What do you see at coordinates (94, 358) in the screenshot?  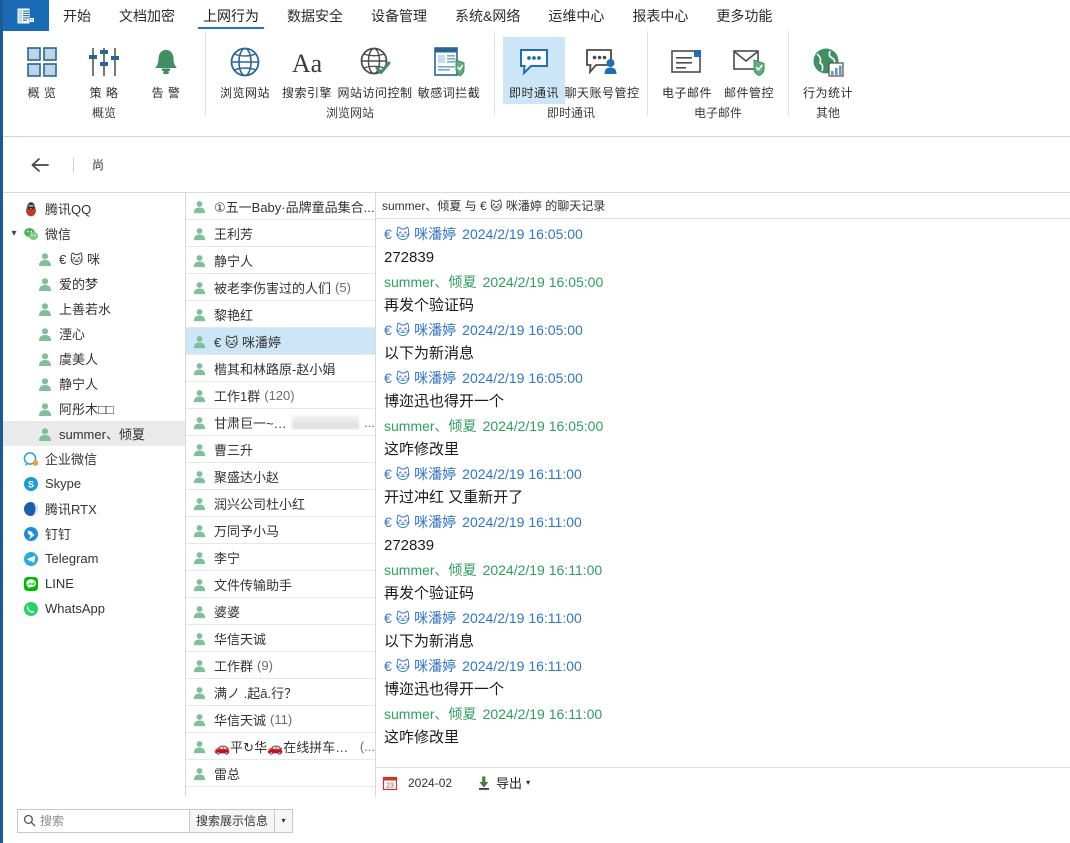 I see `sidebar-item-6: 虞美人` at bounding box center [94, 358].